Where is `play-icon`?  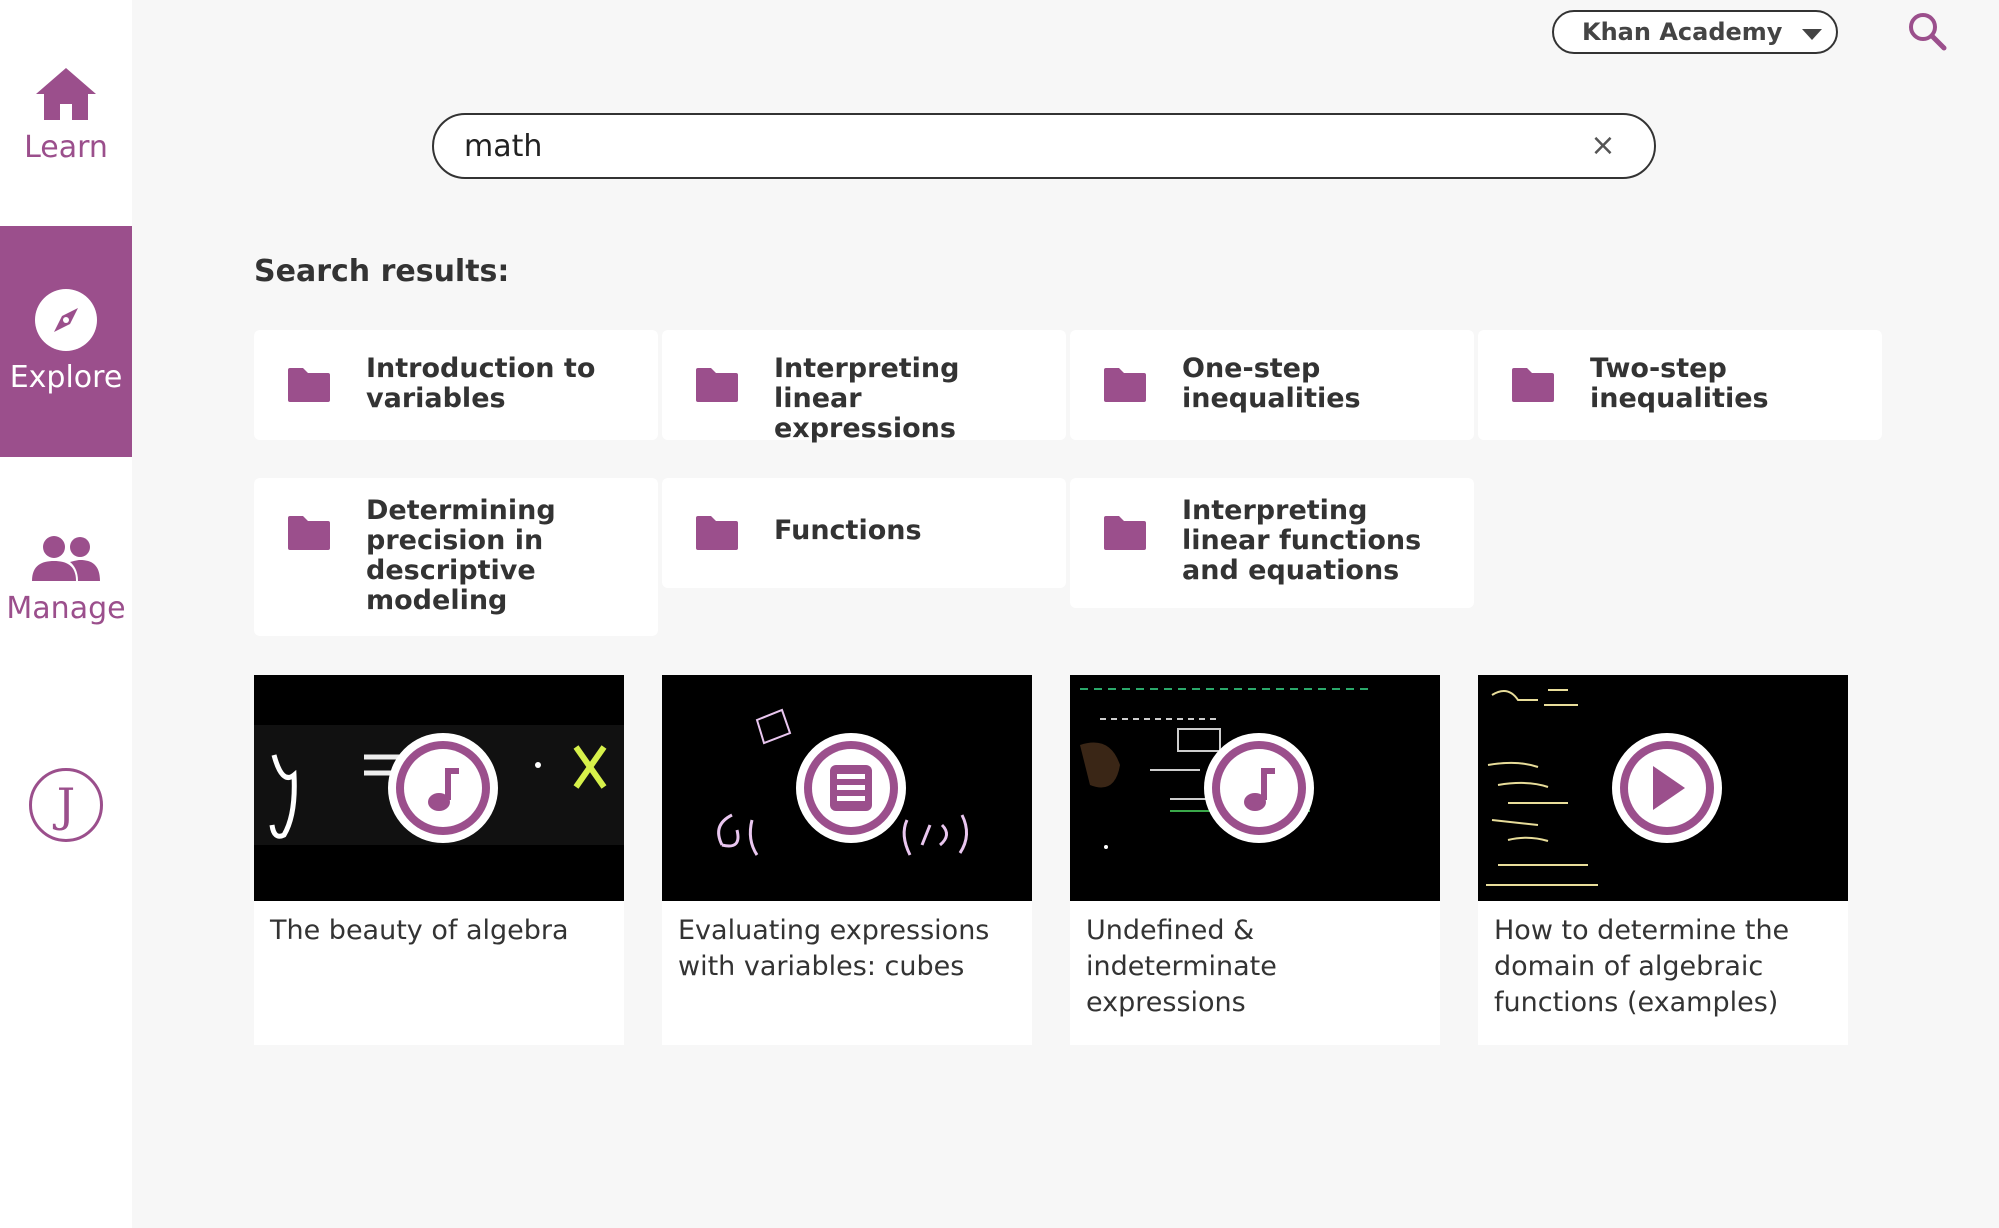
play-icon is located at coordinates (1669, 788).